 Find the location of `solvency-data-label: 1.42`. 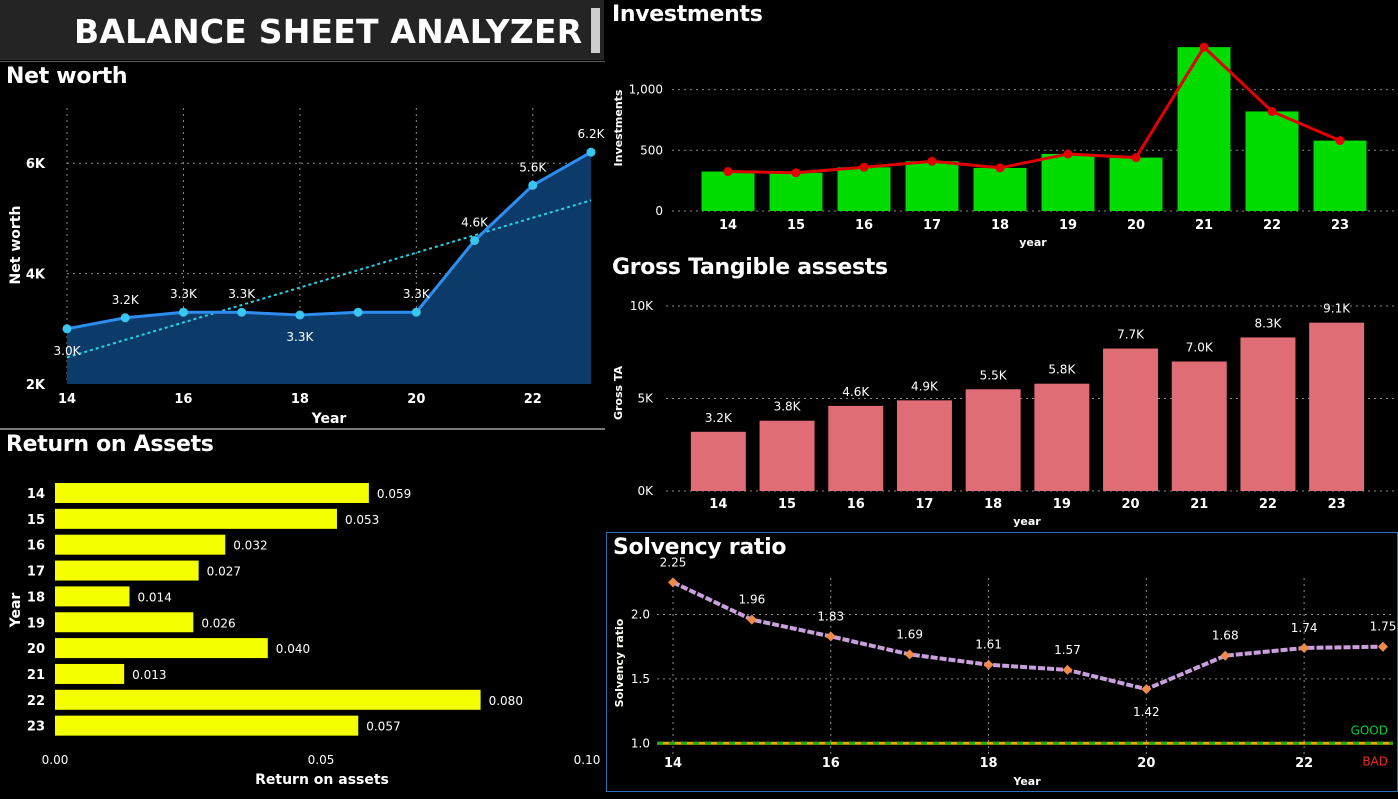

solvency-data-label: 1.42 is located at coordinates (1146, 712).